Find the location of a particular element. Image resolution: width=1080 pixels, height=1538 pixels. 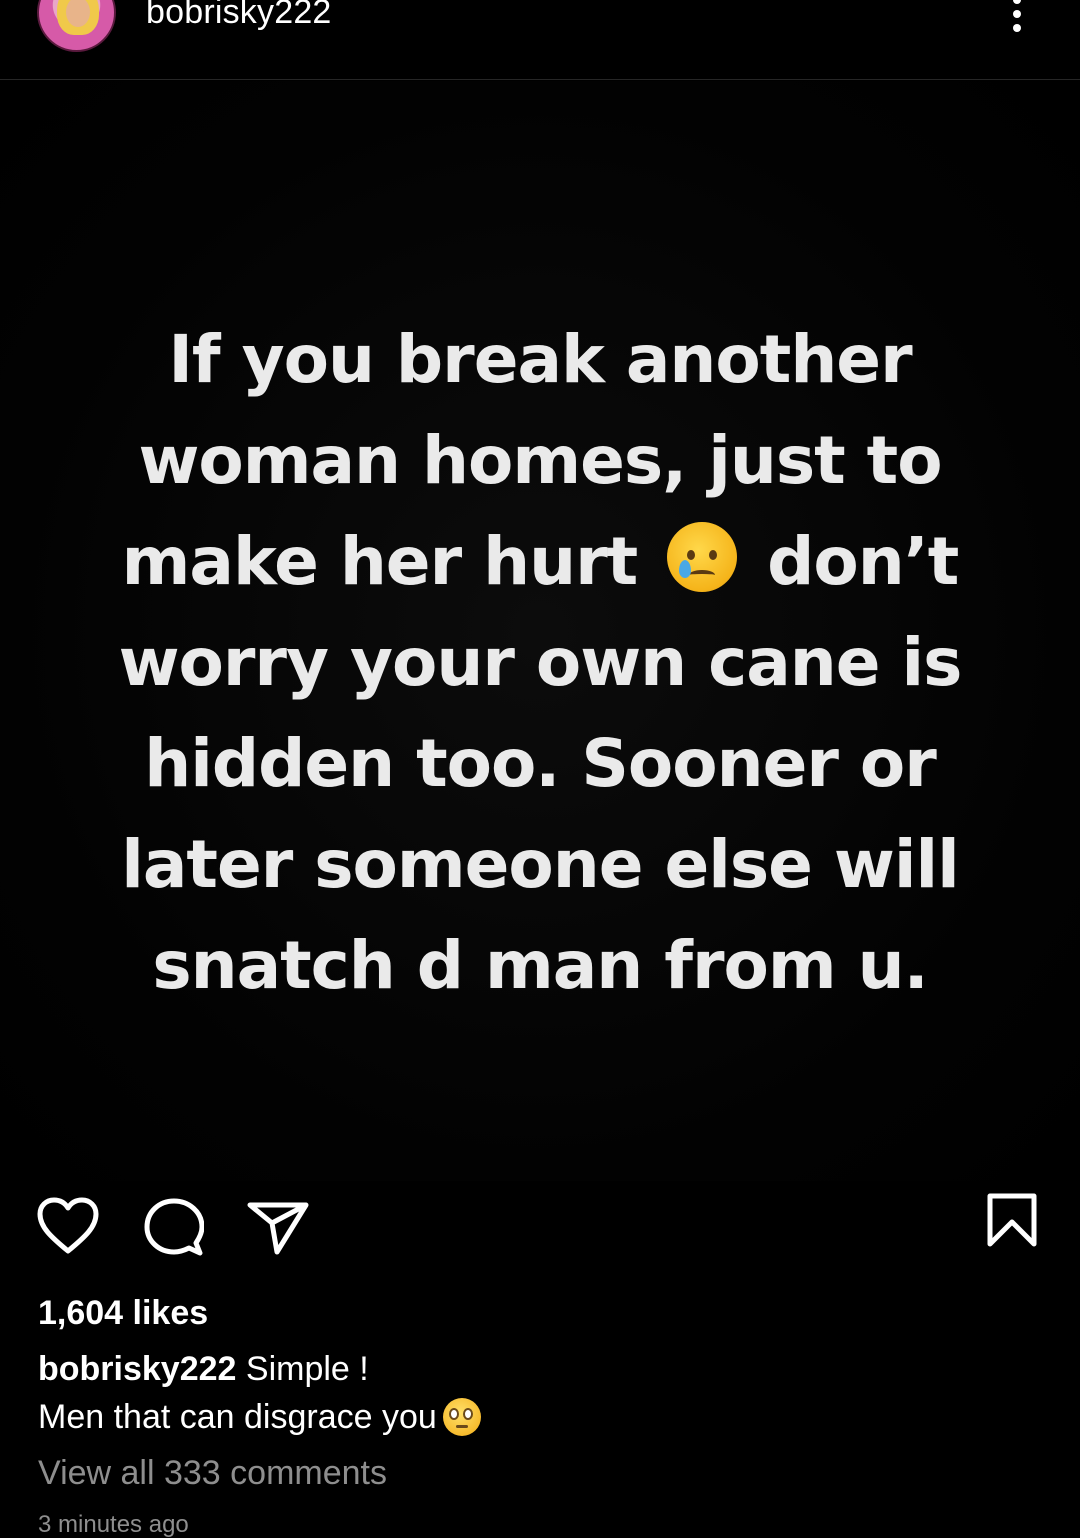

eye-roll-emoji-icon is located at coordinates (461, 1417).